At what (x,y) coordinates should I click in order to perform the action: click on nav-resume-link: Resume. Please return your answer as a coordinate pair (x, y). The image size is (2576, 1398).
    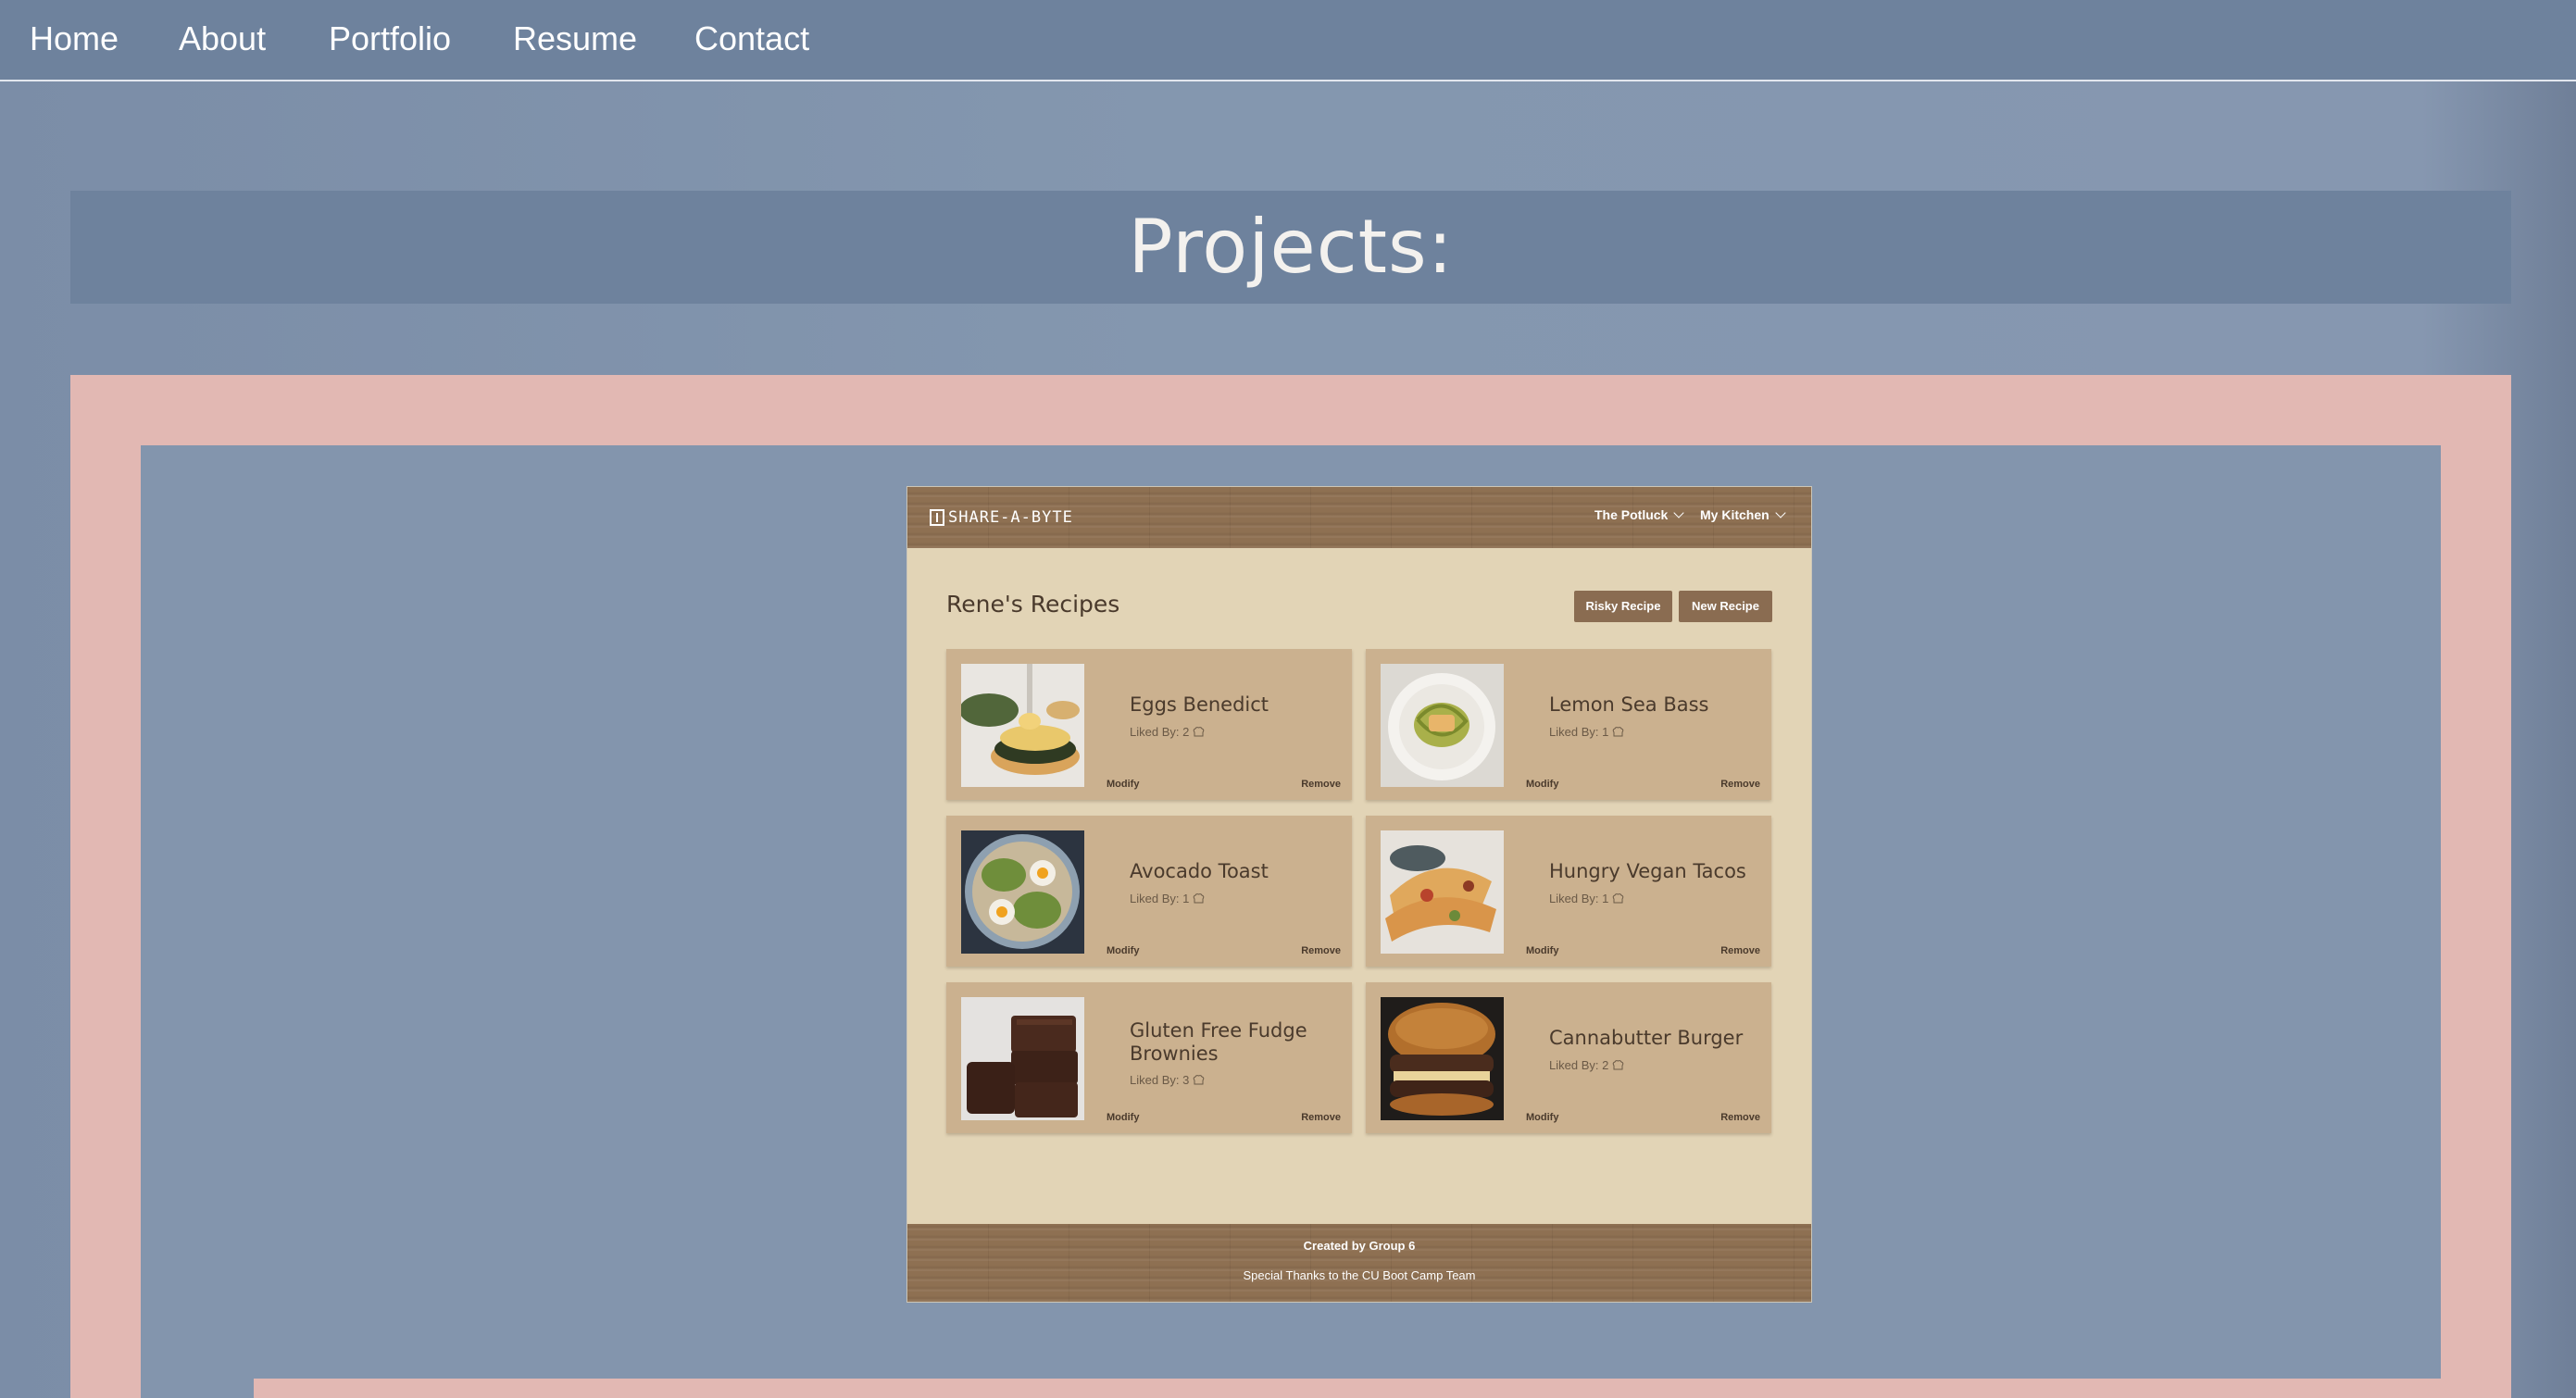
    Looking at the image, I should click on (575, 39).